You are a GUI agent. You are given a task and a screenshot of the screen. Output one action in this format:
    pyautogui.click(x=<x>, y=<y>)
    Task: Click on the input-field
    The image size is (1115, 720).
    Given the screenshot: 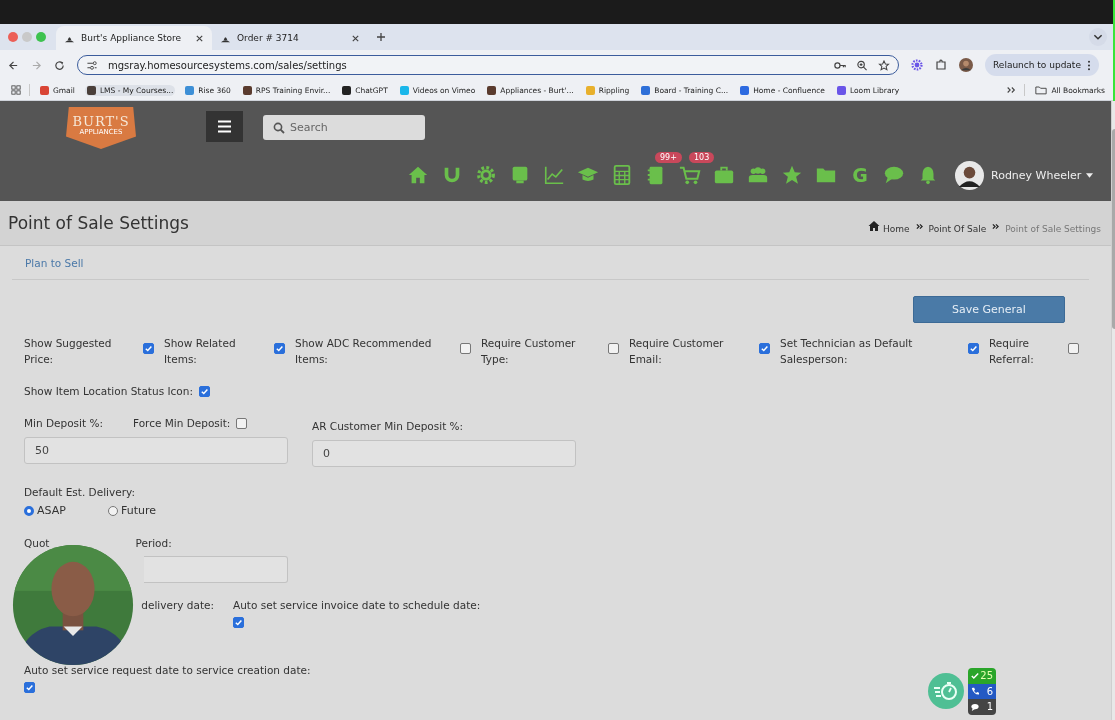 What is the action you would take?
    pyautogui.click(x=216, y=569)
    